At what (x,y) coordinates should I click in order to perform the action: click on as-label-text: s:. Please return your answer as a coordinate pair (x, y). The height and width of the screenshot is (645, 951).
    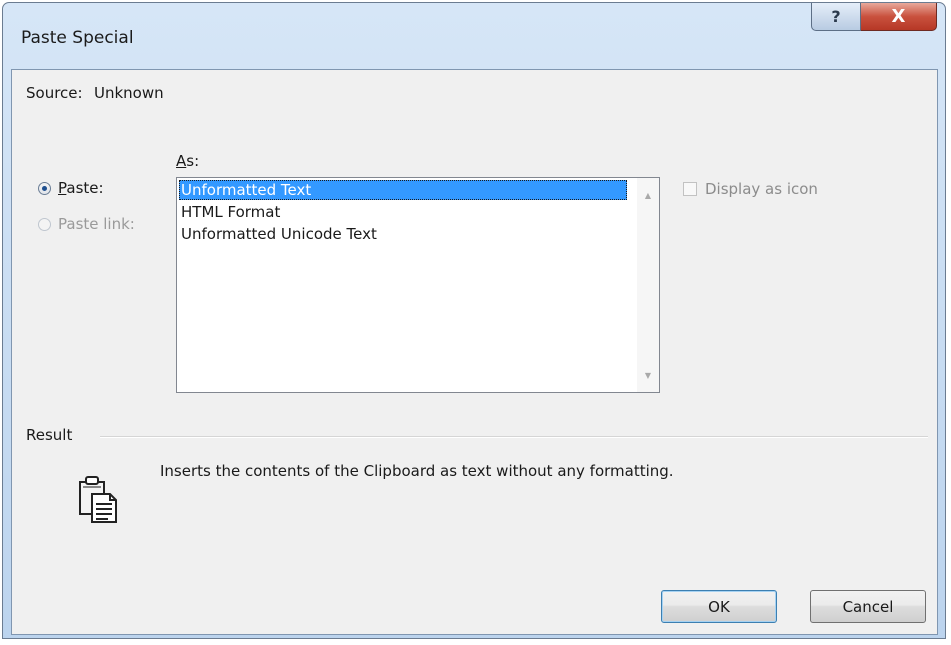
    Looking at the image, I should click on (193, 161).